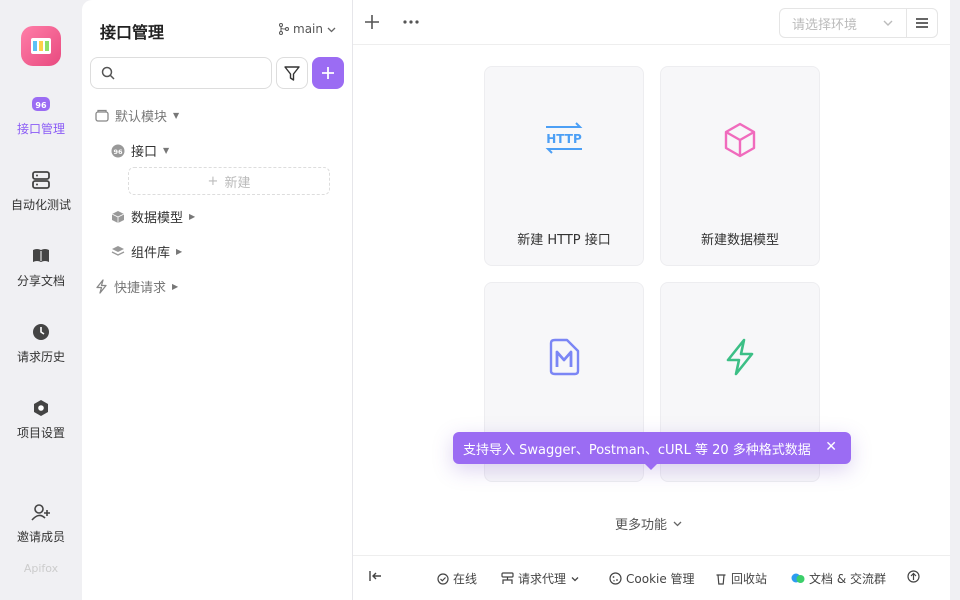  Describe the element at coordinates (41, 267) in the screenshot. I see `nav-item-share-docs: 分享文档` at that location.